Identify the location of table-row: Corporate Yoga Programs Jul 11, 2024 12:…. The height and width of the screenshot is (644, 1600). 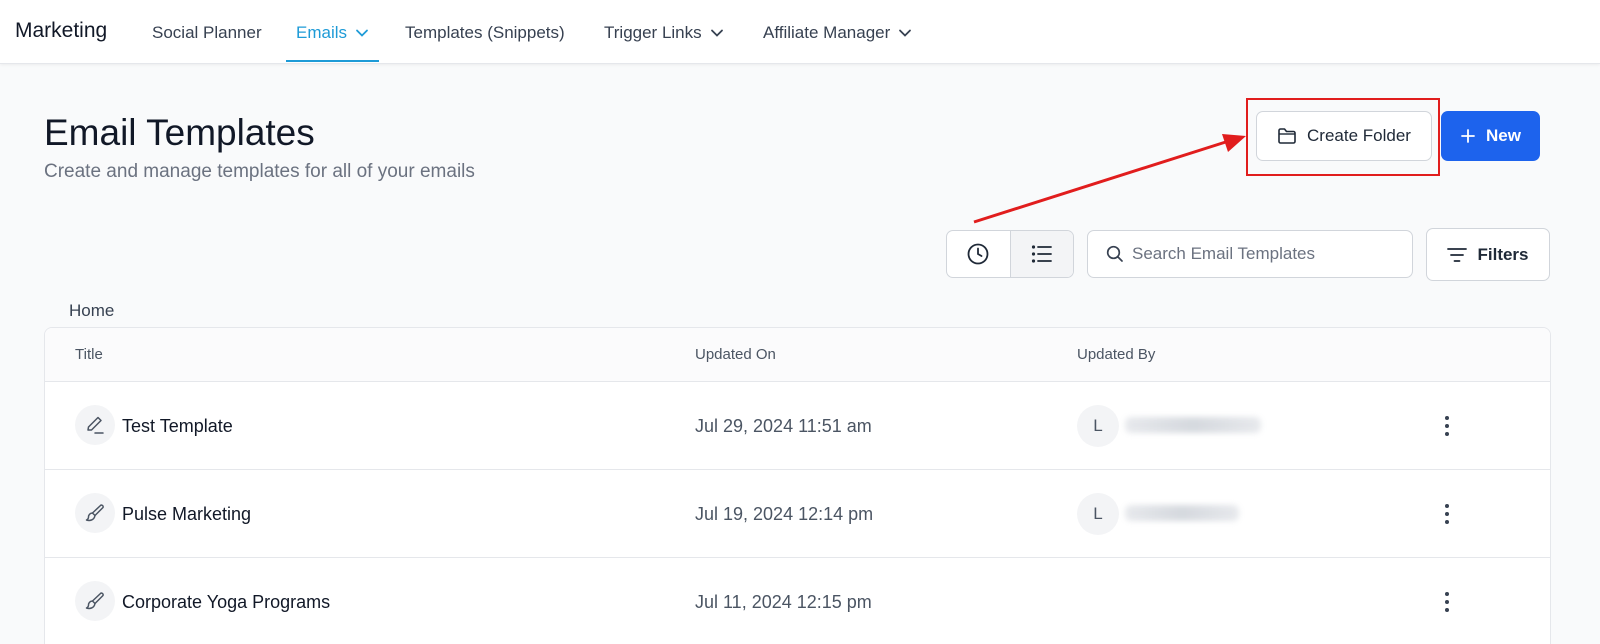
(797, 601).